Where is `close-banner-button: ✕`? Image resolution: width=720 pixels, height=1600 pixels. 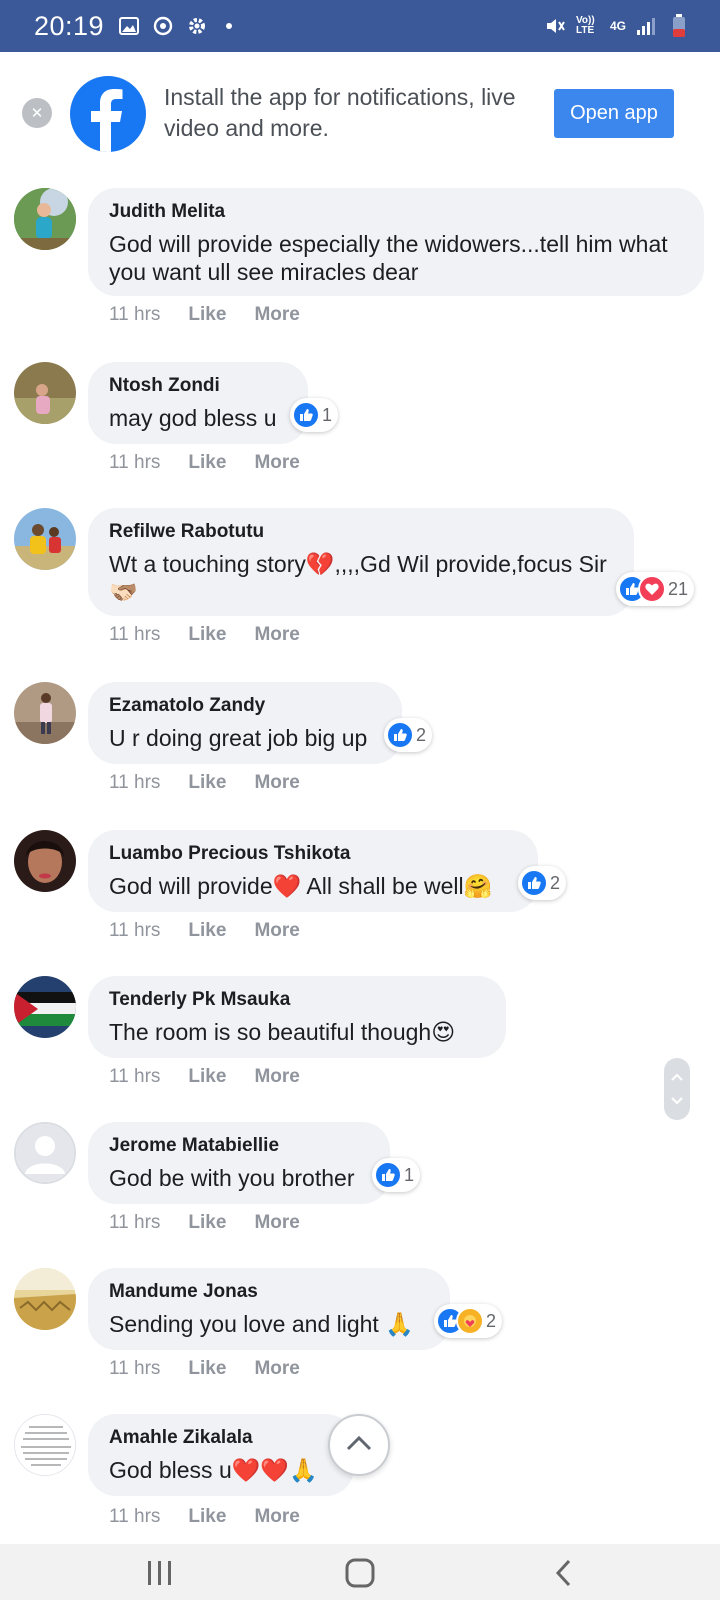
close-banner-button: ✕ is located at coordinates (37, 113).